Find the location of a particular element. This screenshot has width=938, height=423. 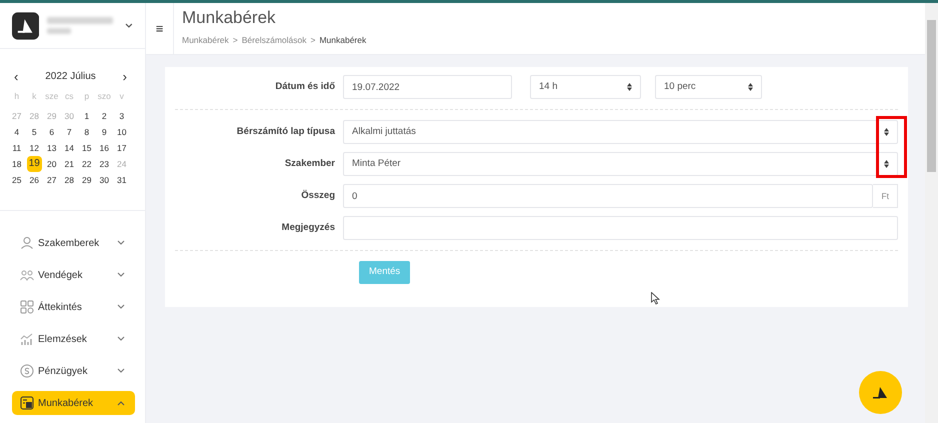

calendar-day: 2 is located at coordinates (104, 116).